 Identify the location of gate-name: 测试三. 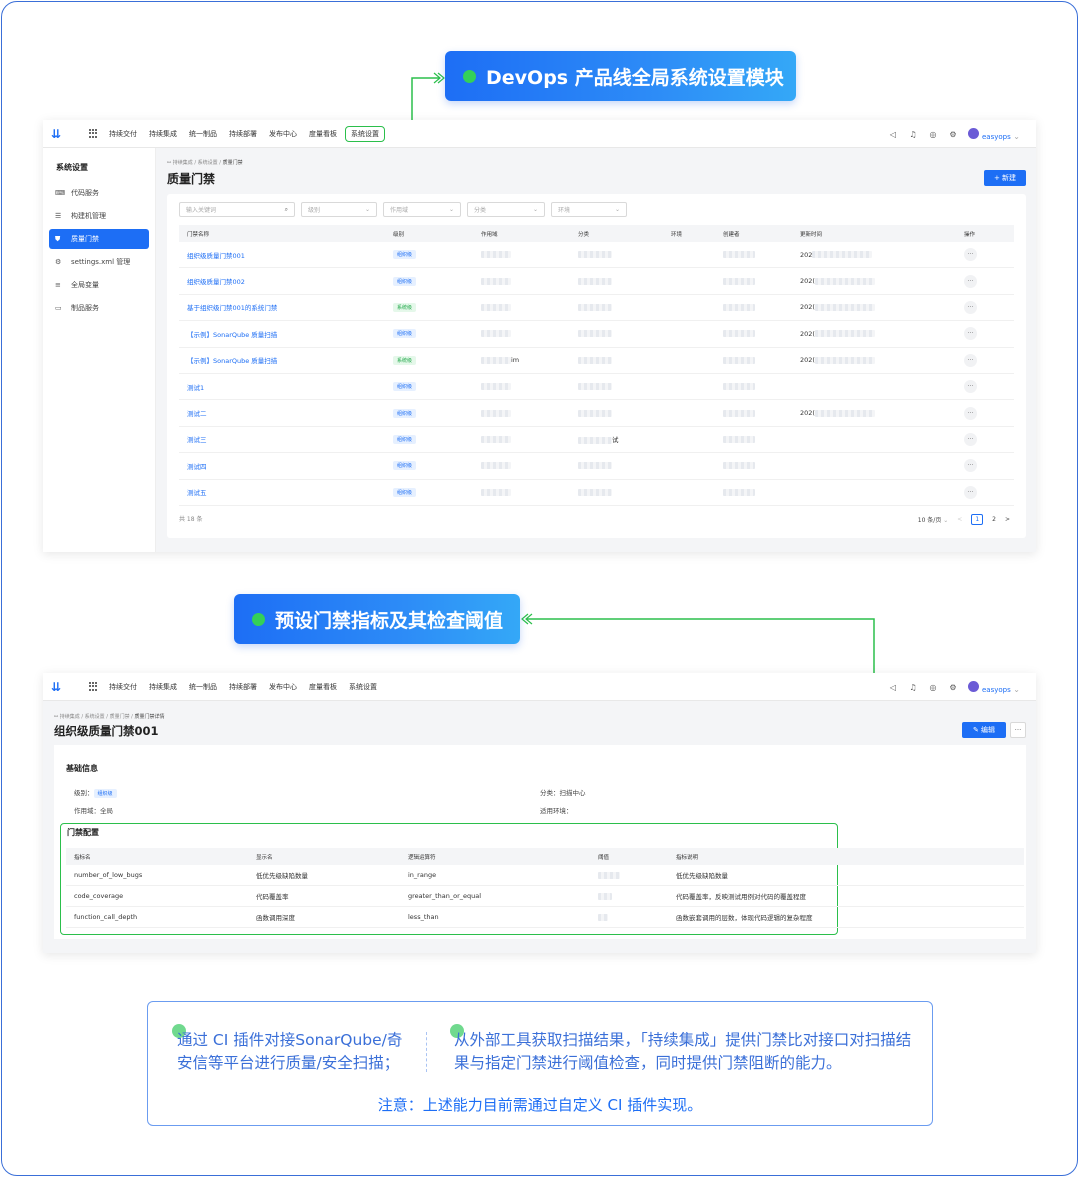
(197, 440).